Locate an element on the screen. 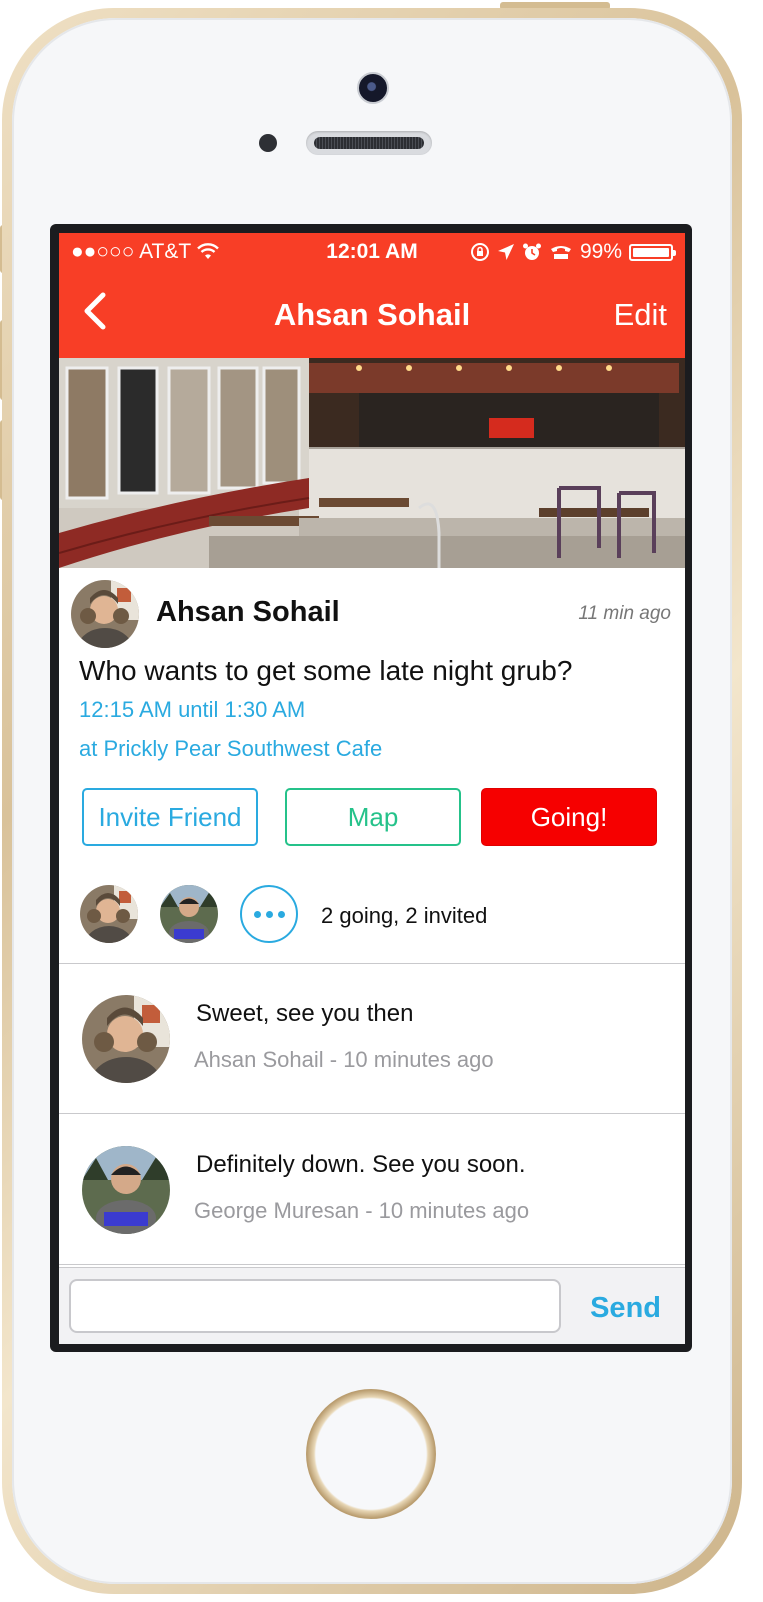 This screenshot has width=763, height=1602. post-author-avatar is located at coordinates (105, 614).